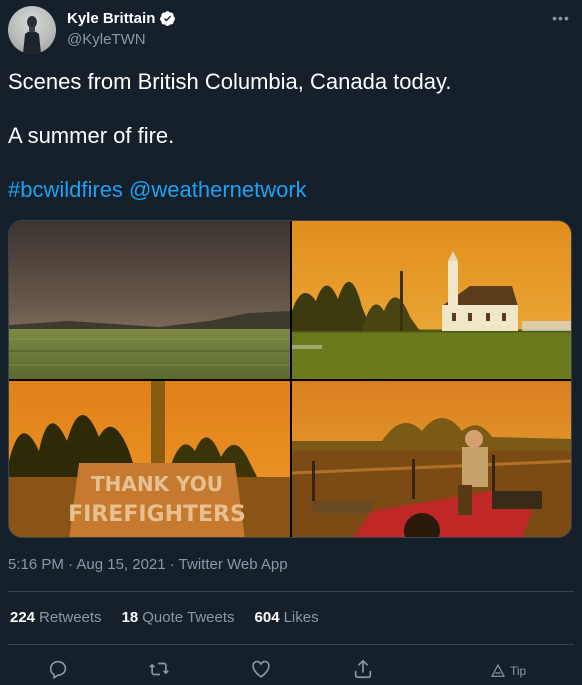 The width and height of the screenshot is (582, 685). I want to click on tweet-stats: 224 Retweets 18 Quote Tweets 604 Likes, so click(174, 617).